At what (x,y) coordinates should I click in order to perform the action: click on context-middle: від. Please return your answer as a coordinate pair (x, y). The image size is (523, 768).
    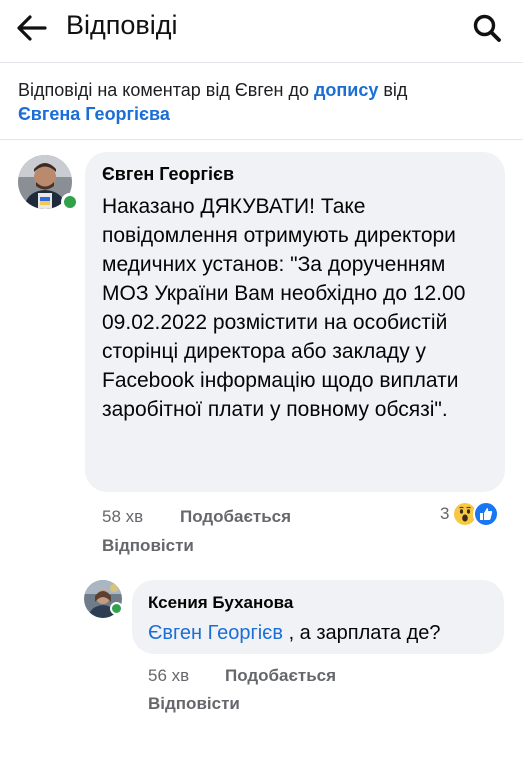
    Looking at the image, I should click on (393, 90).